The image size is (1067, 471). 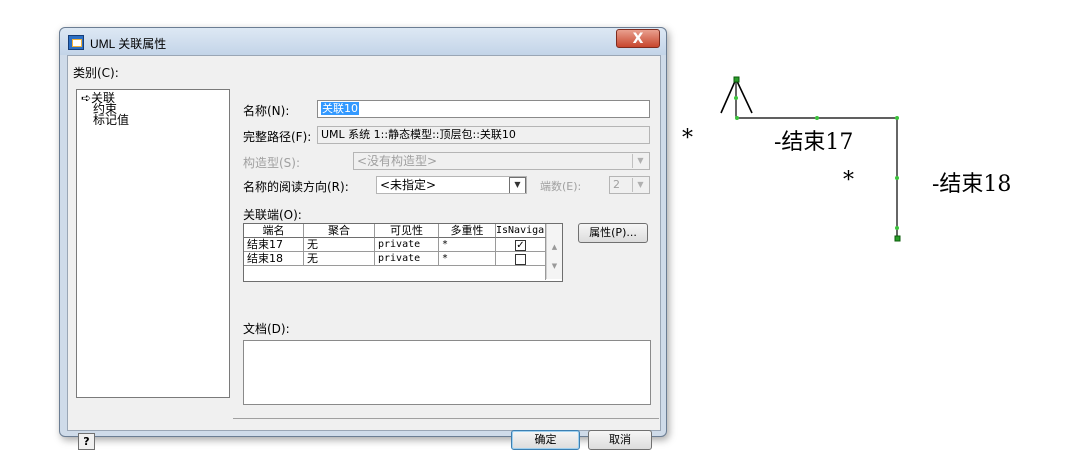 What do you see at coordinates (687, 138) in the screenshot?
I see `end17-multiplicity: *` at bounding box center [687, 138].